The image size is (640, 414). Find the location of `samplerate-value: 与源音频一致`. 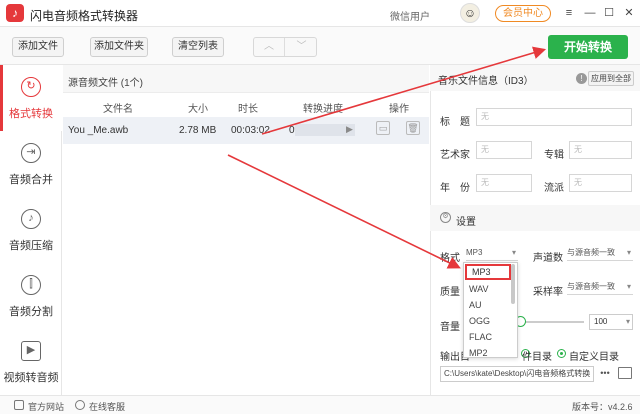

samplerate-value: 与源音频一致 is located at coordinates (591, 286).